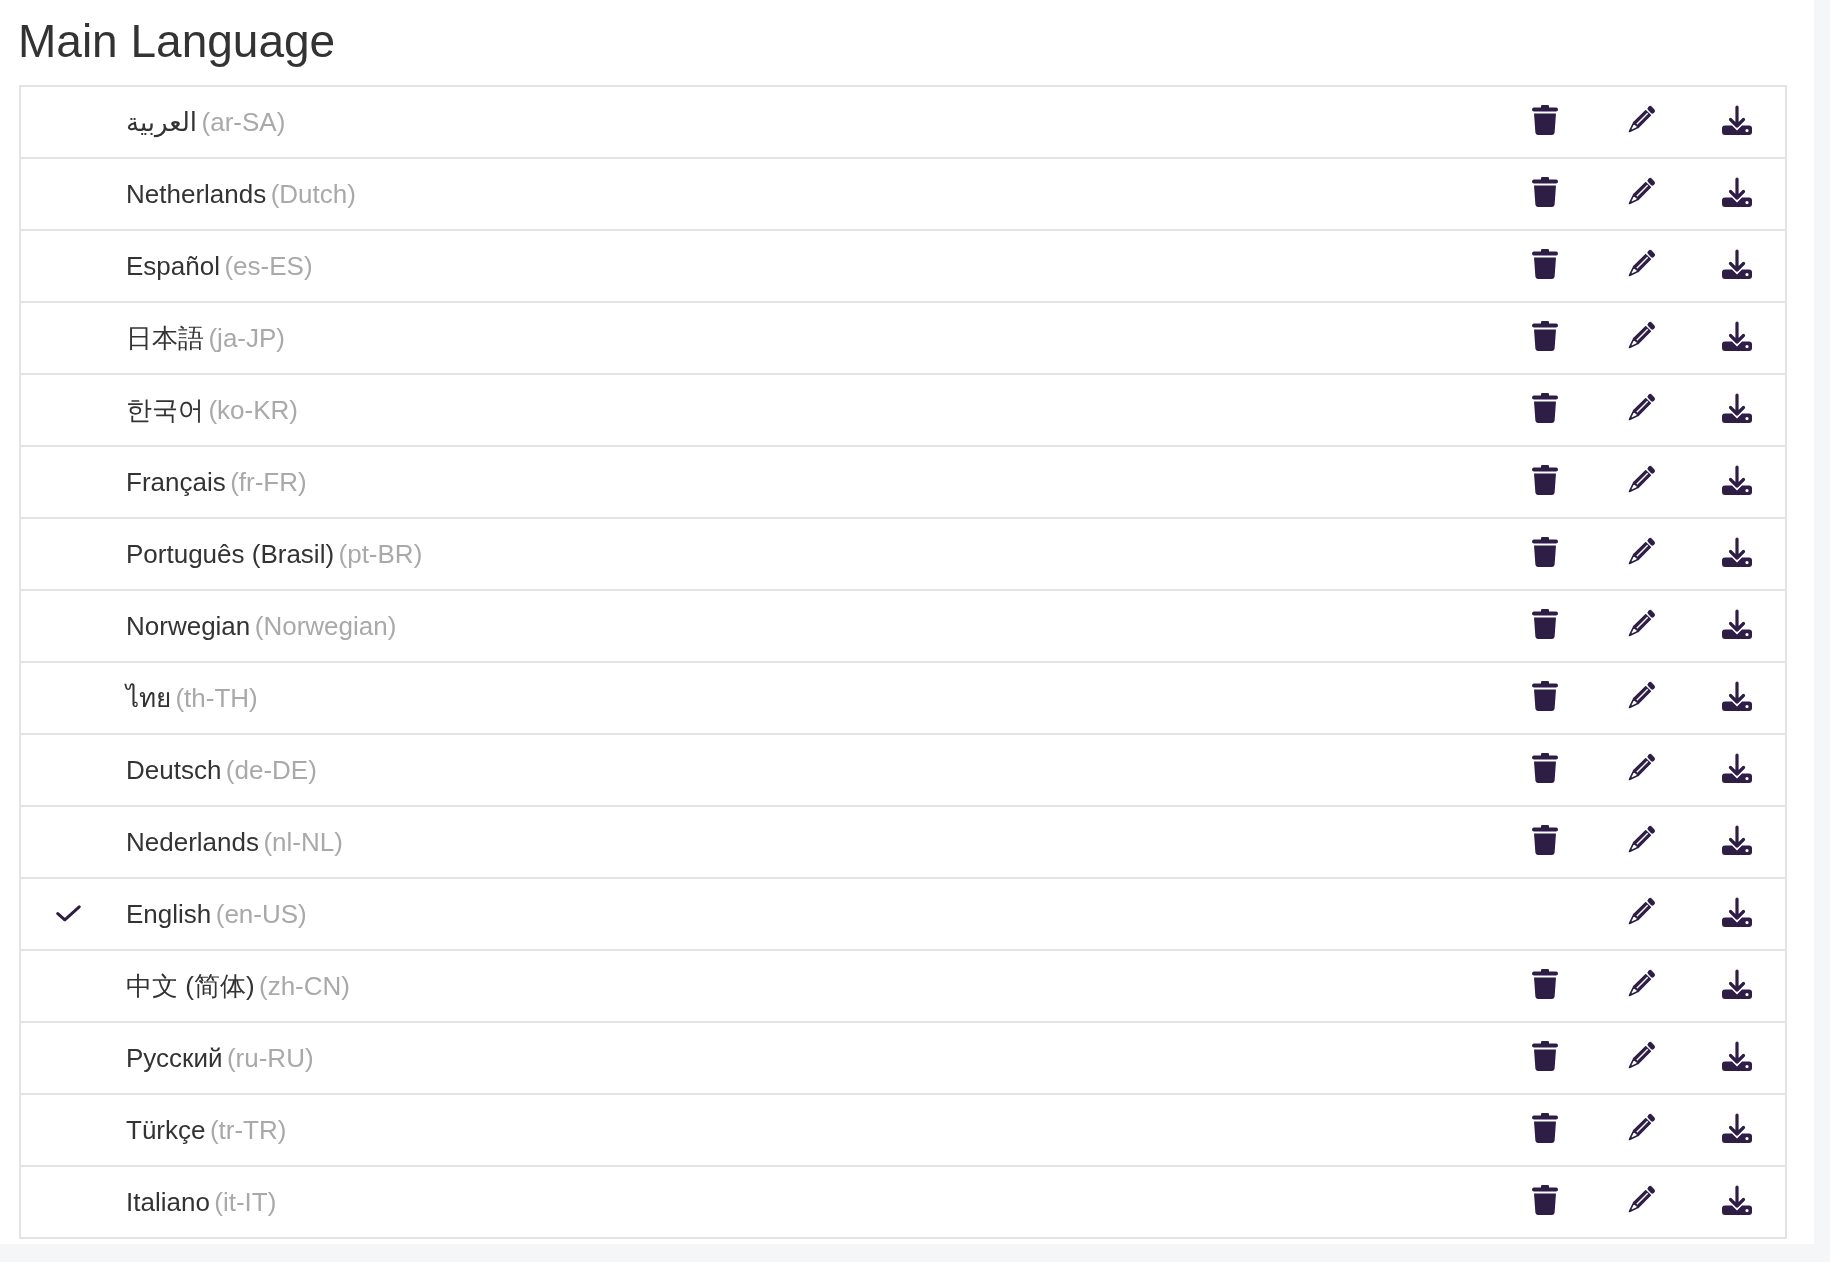 The image size is (1830, 1262). Describe the element at coordinates (165, 337) in the screenshot. I see `language-name: 日本語` at that location.